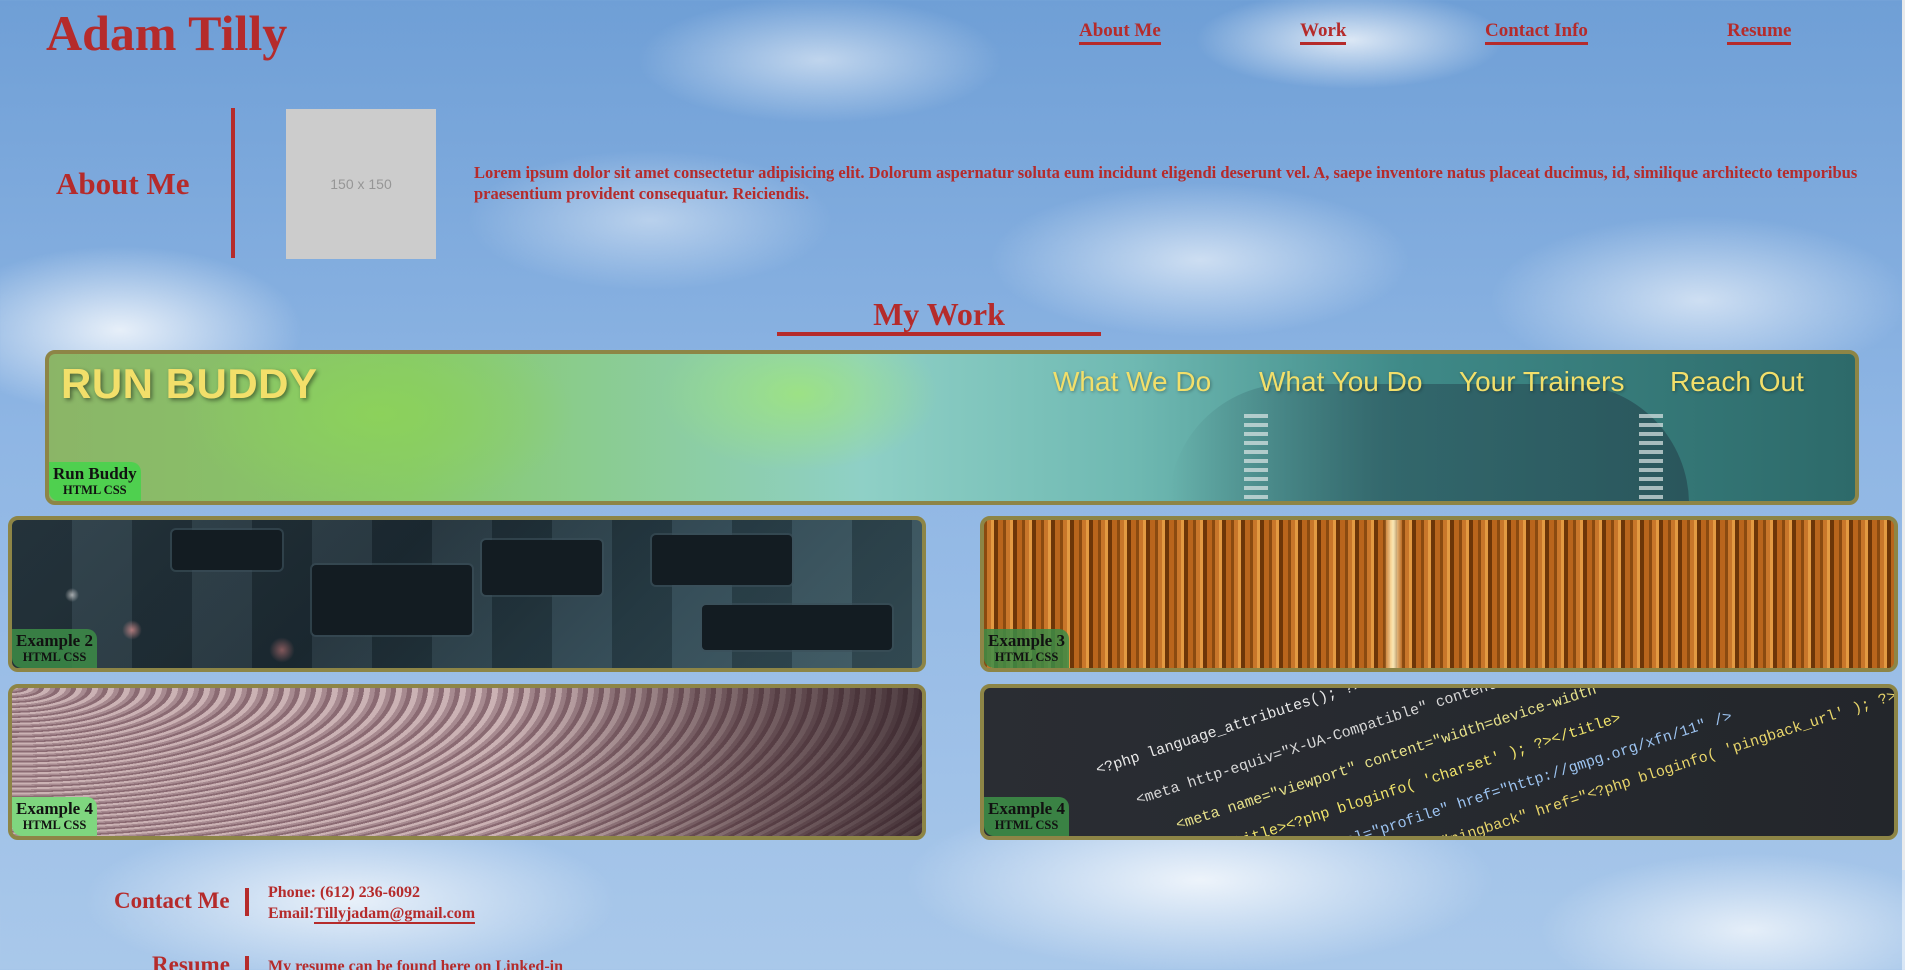  Describe the element at coordinates (172, 900) in the screenshot. I see `contact-heading: Contact Me` at that location.